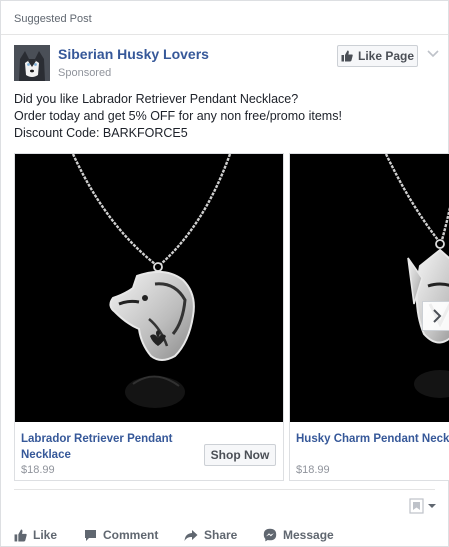  I want to click on actions-divider, so click(224, 489).